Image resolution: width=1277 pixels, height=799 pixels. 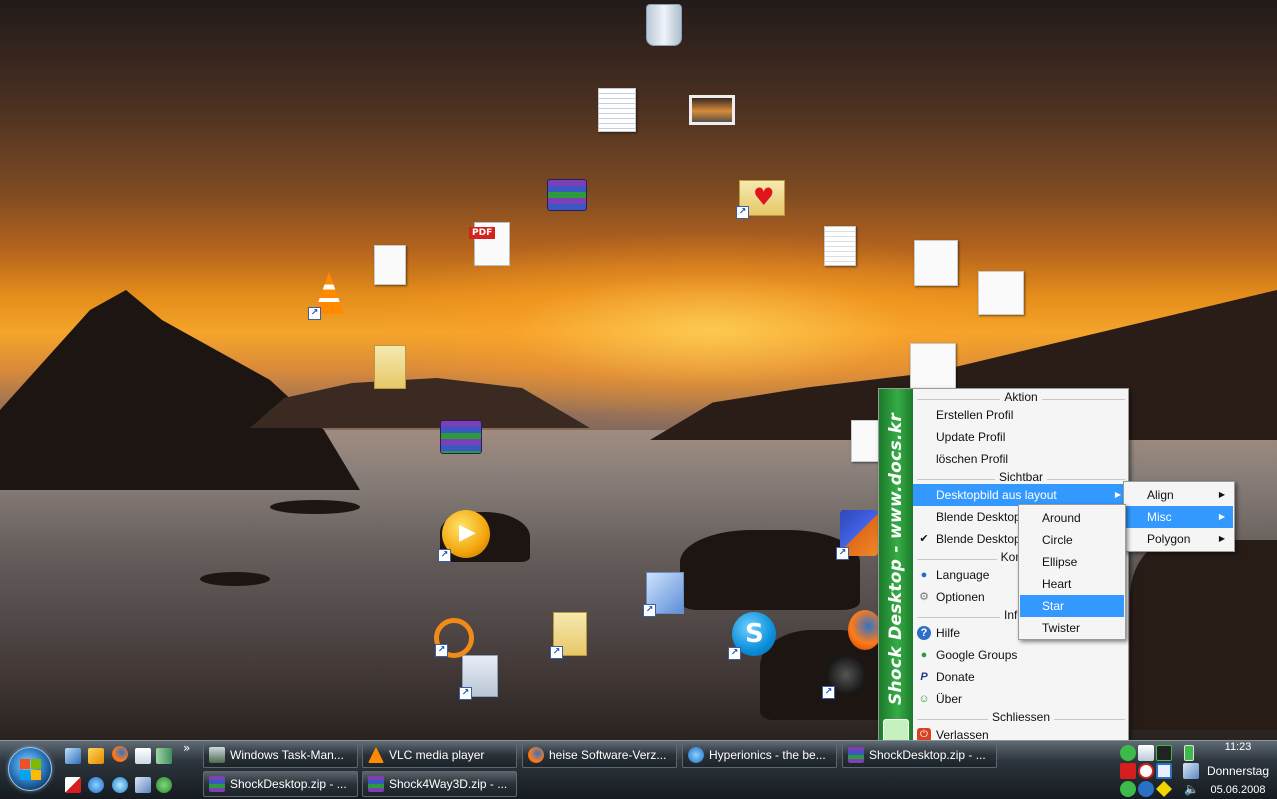 What do you see at coordinates (1146, 771) in the screenshot?
I see `tray-avira-icon` at bounding box center [1146, 771].